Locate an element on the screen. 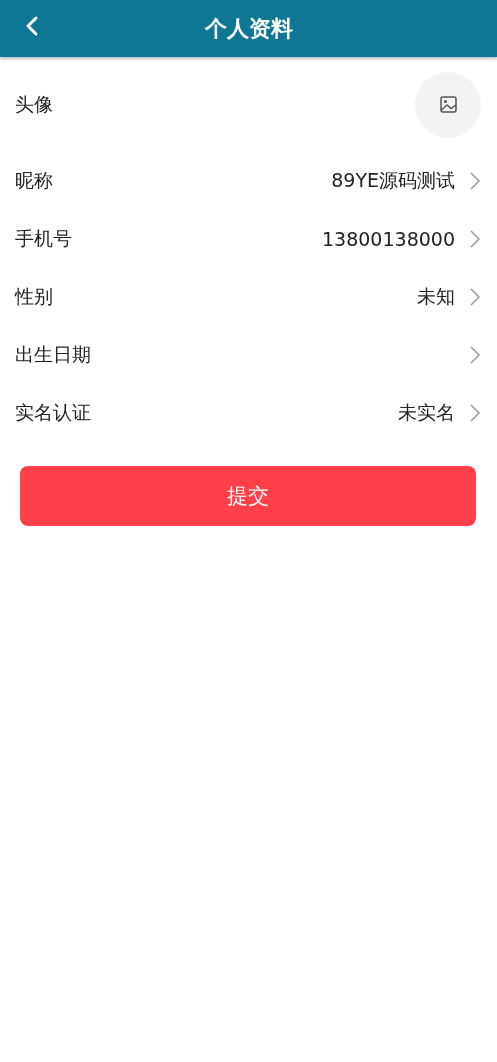 This screenshot has height=1062, width=497. row-value: 13800138000 is located at coordinates (388, 239).